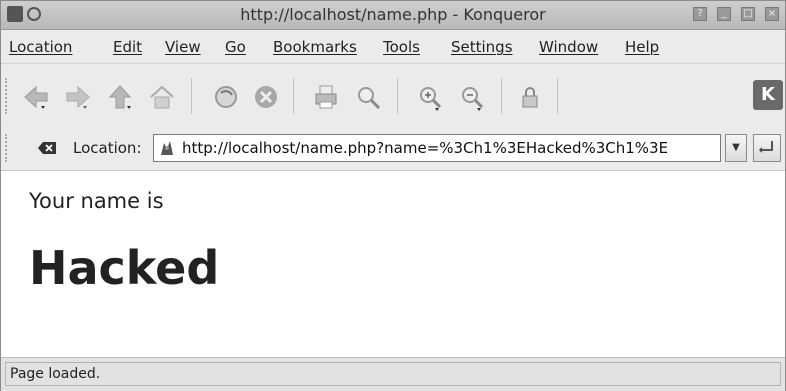 The image size is (786, 391). What do you see at coordinates (78, 97) in the screenshot?
I see `forward-icon` at bounding box center [78, 97].